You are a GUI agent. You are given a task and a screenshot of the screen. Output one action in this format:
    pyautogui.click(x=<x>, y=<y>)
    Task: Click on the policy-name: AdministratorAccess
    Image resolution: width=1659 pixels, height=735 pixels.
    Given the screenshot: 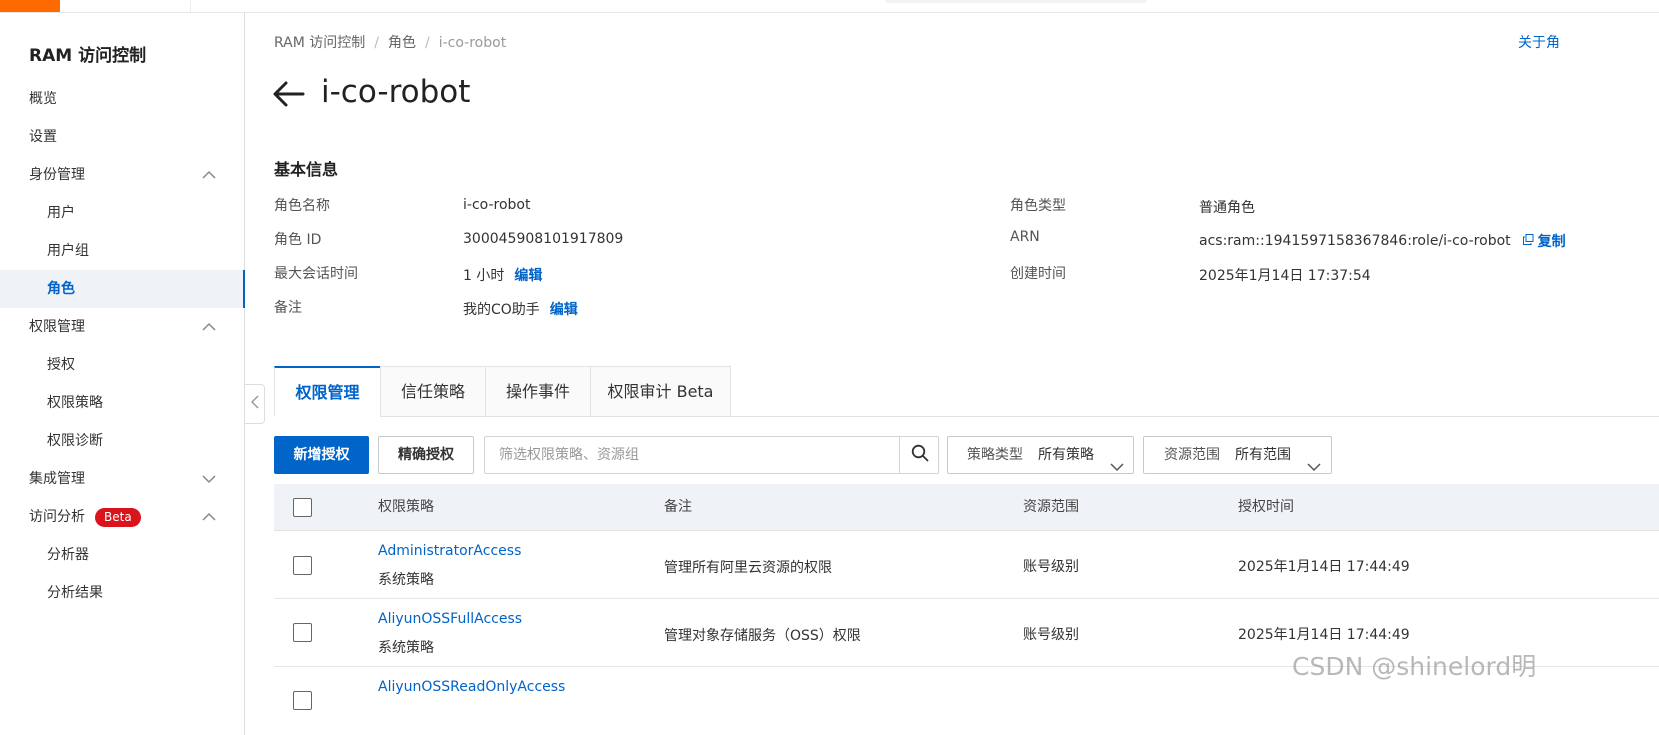 What is the action you would take?
    pyautogui.click(x=449, y=551)
    